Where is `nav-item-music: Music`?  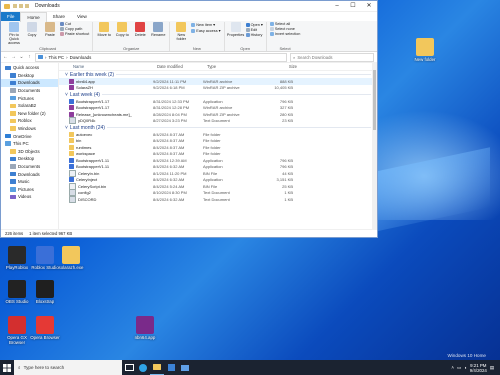
nav-item-music: Music is located at coordinates (29, 182).